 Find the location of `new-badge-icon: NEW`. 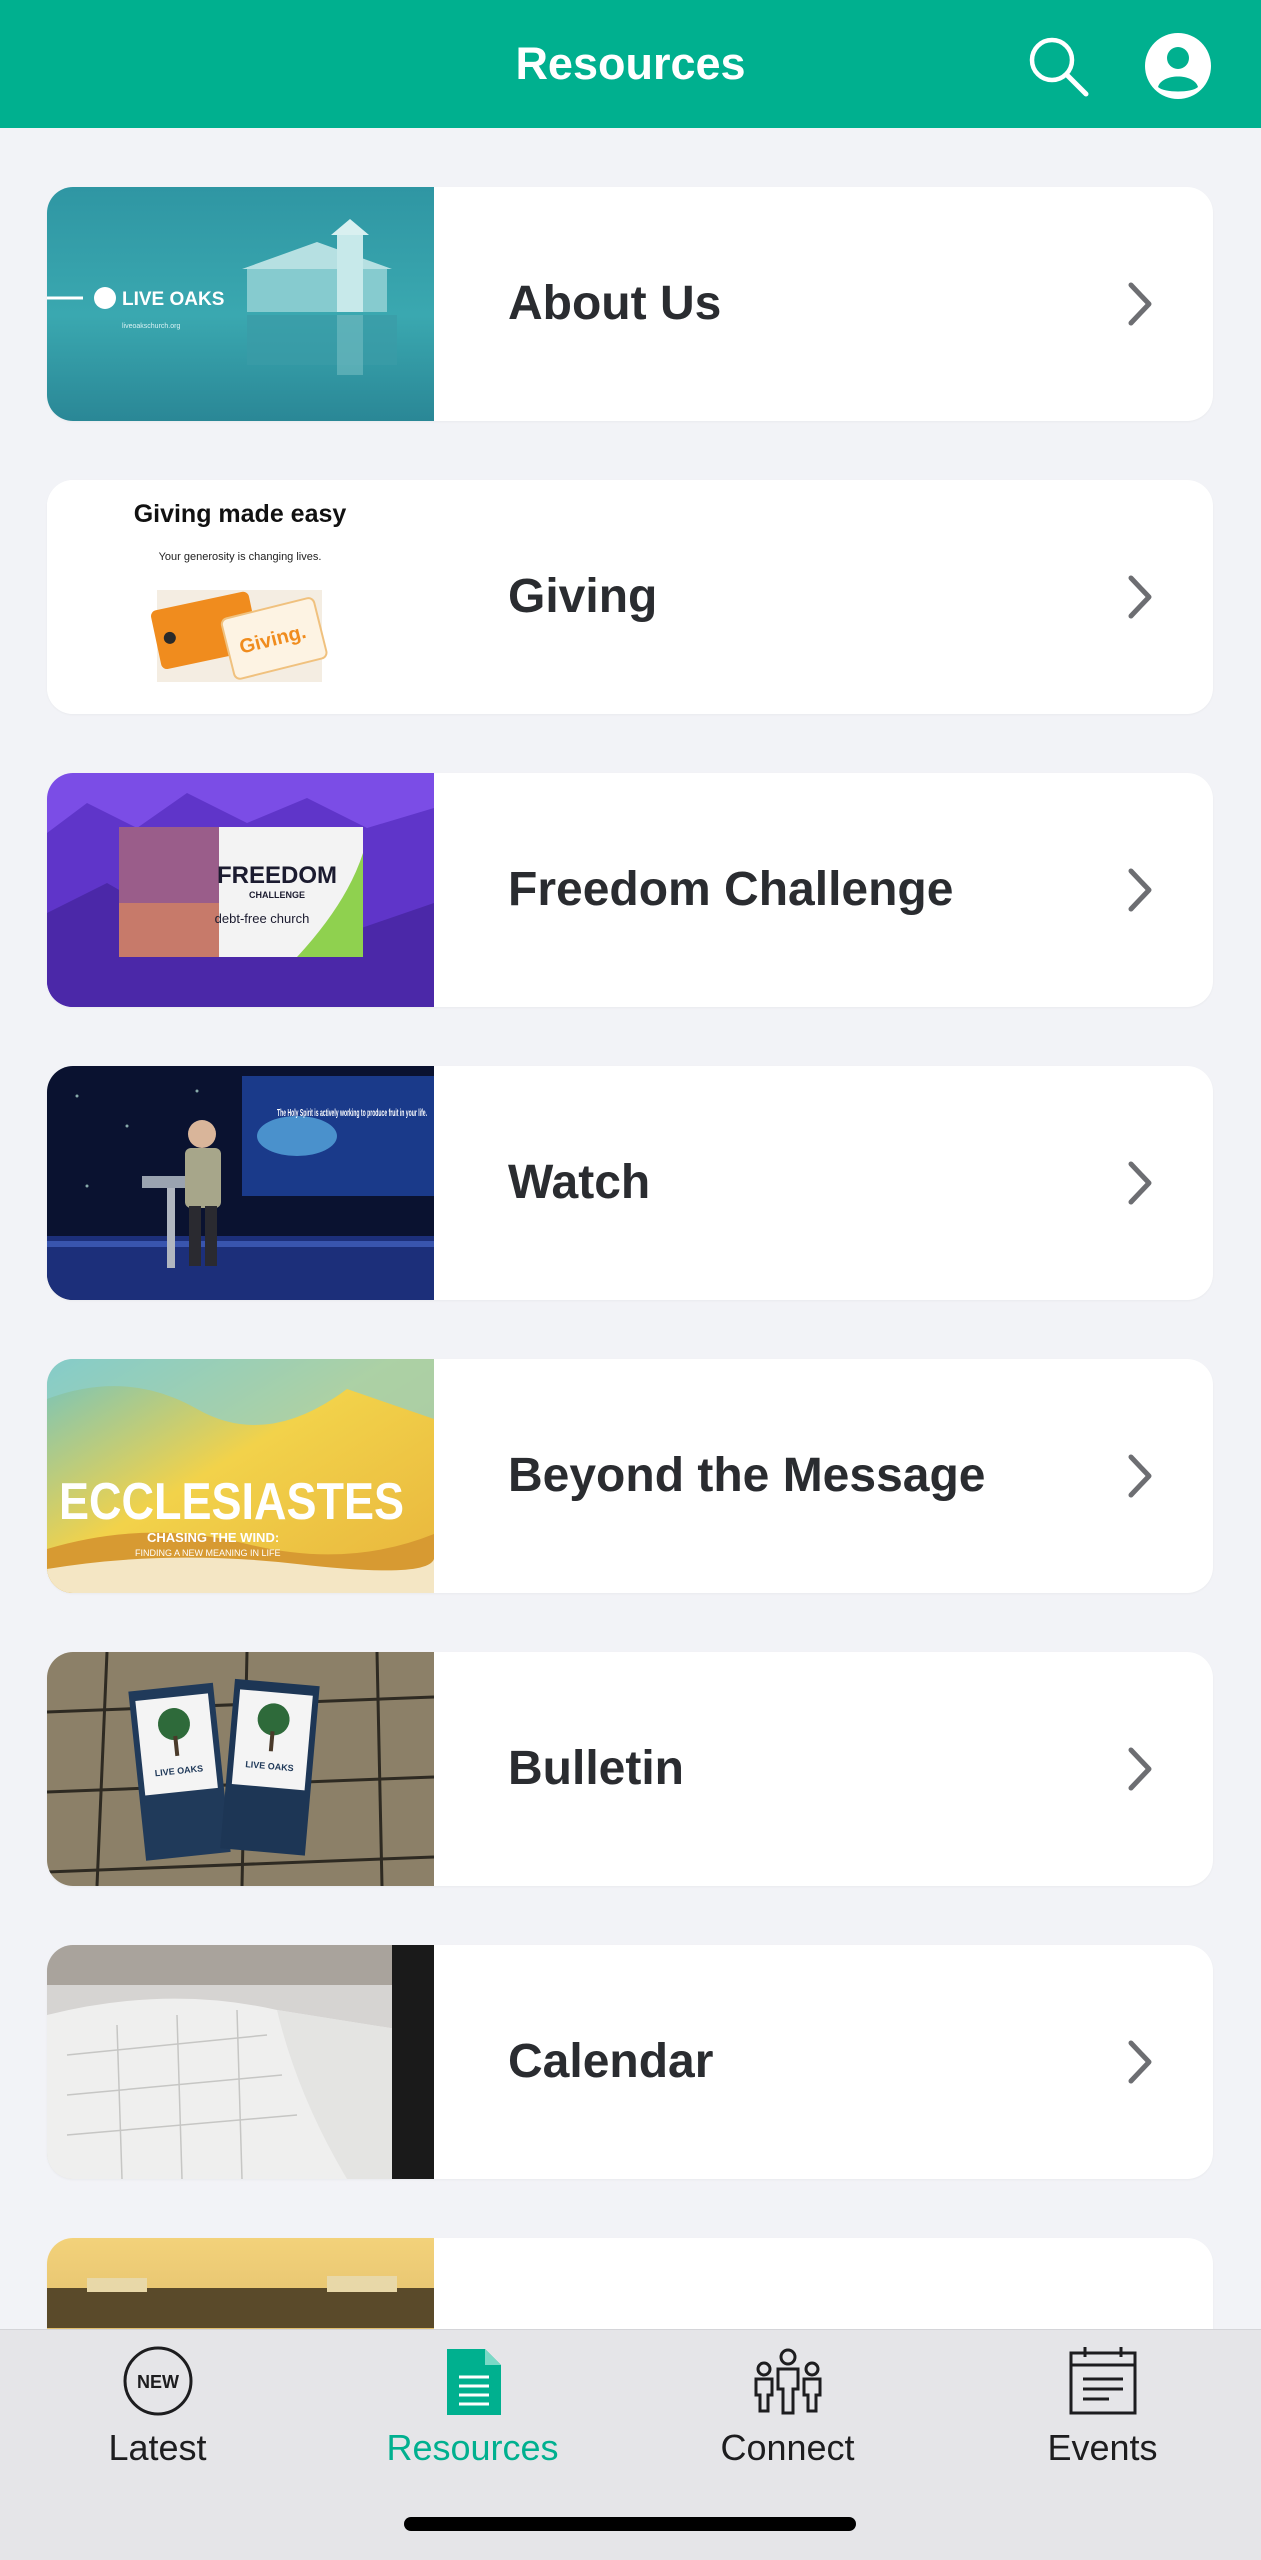

new-badge-icon: NEW is located at coordinates (158, 2381).